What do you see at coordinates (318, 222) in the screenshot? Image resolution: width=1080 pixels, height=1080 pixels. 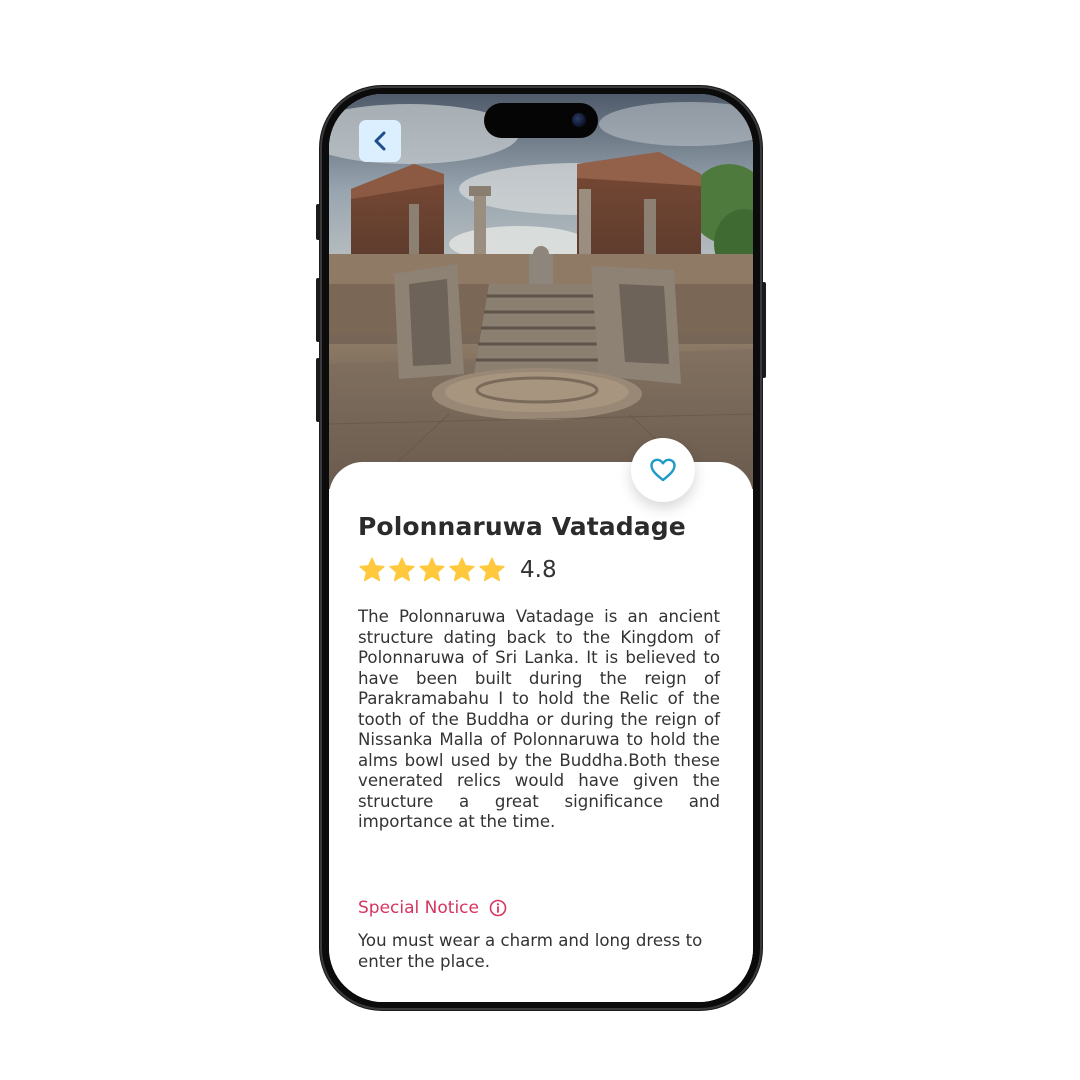 I see `action-button` at bounding box center [318, 222].